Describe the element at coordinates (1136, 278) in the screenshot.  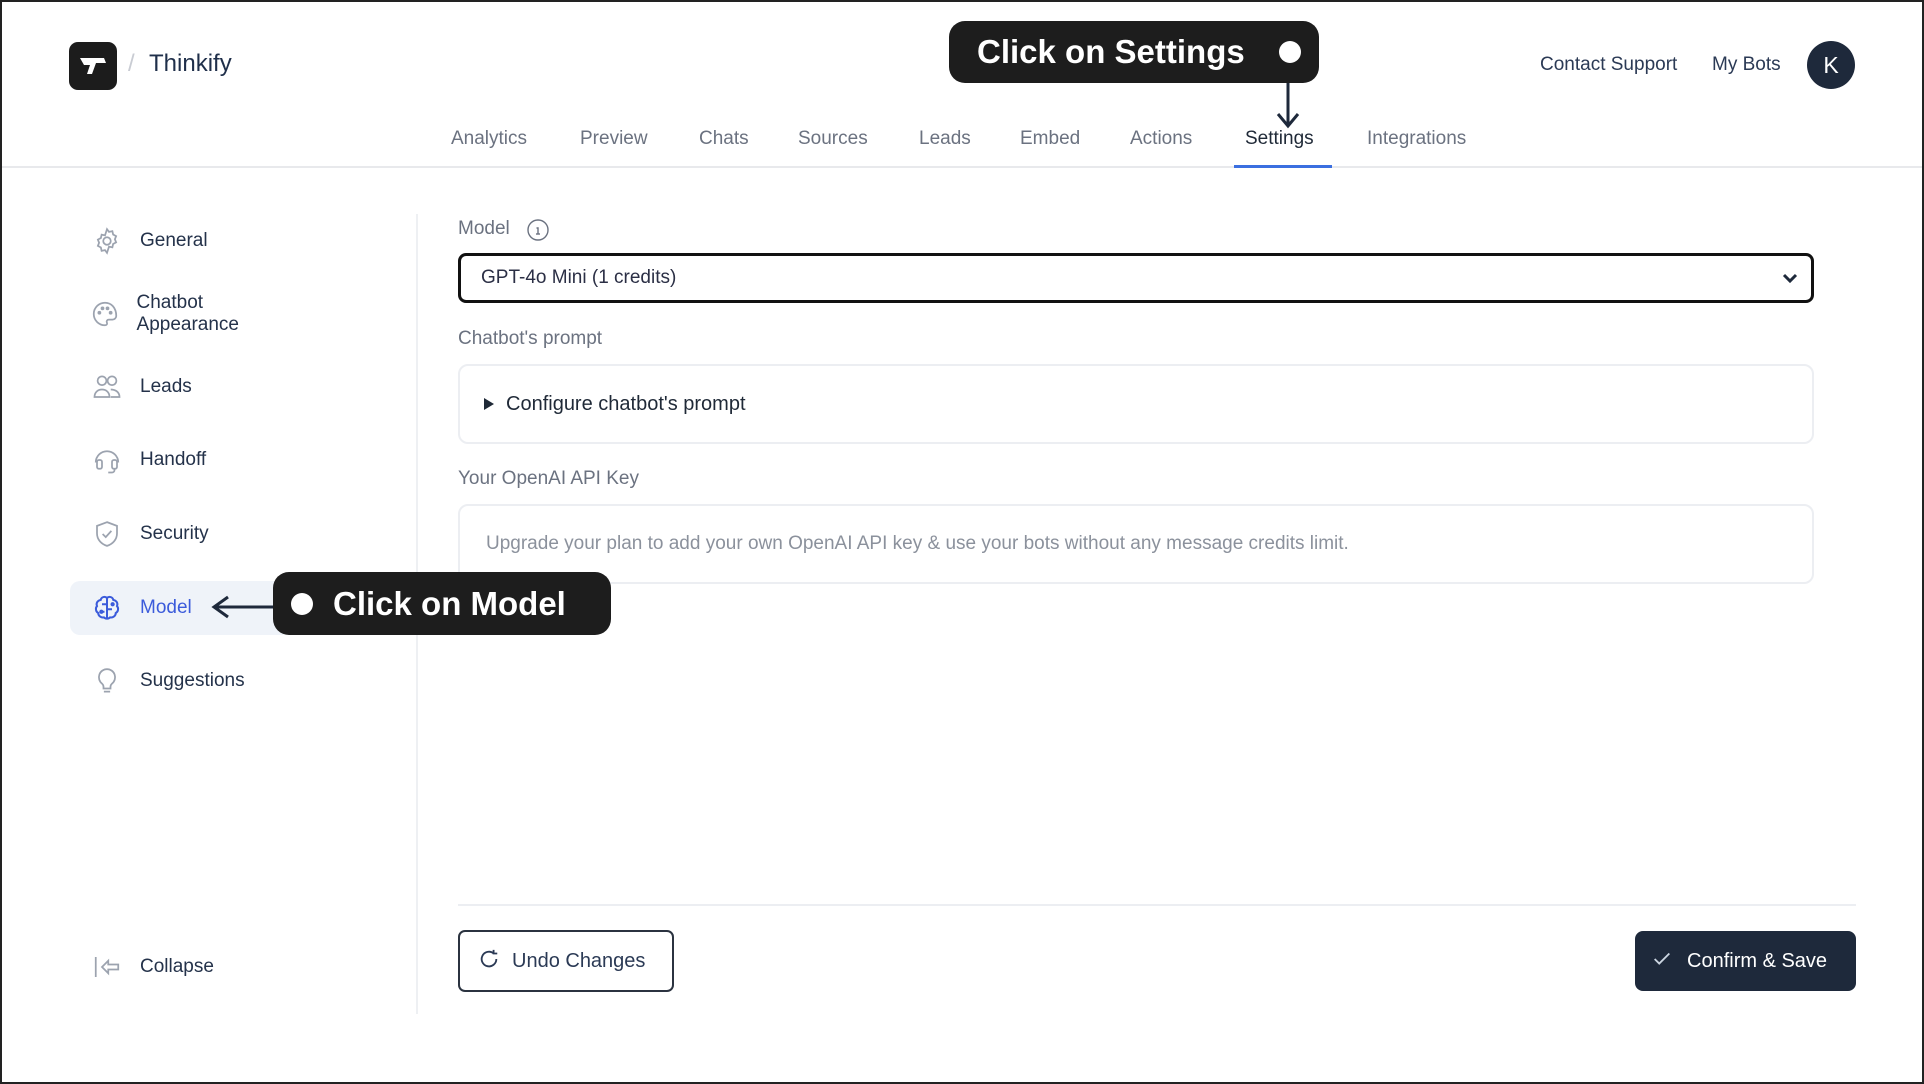
I see `model-select: GPT-4o Mini (1 credits)` at that location.